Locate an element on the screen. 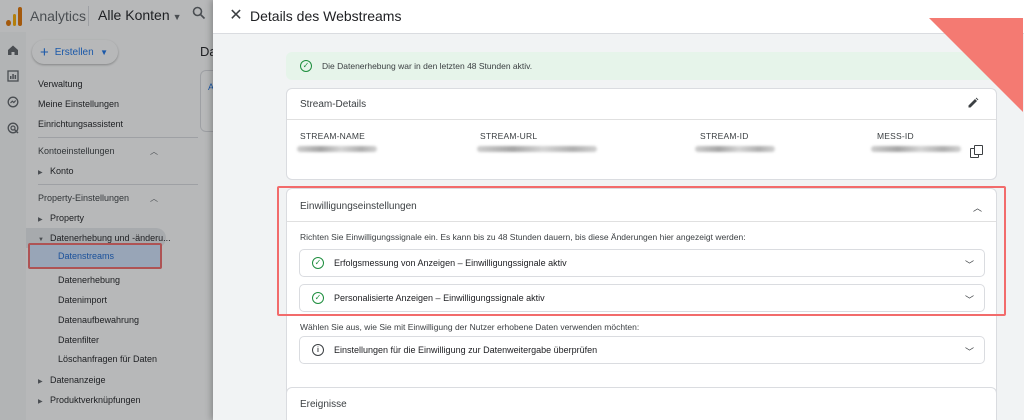  chevron-down-icon: ﹀ is located at coordinates (969, 352).